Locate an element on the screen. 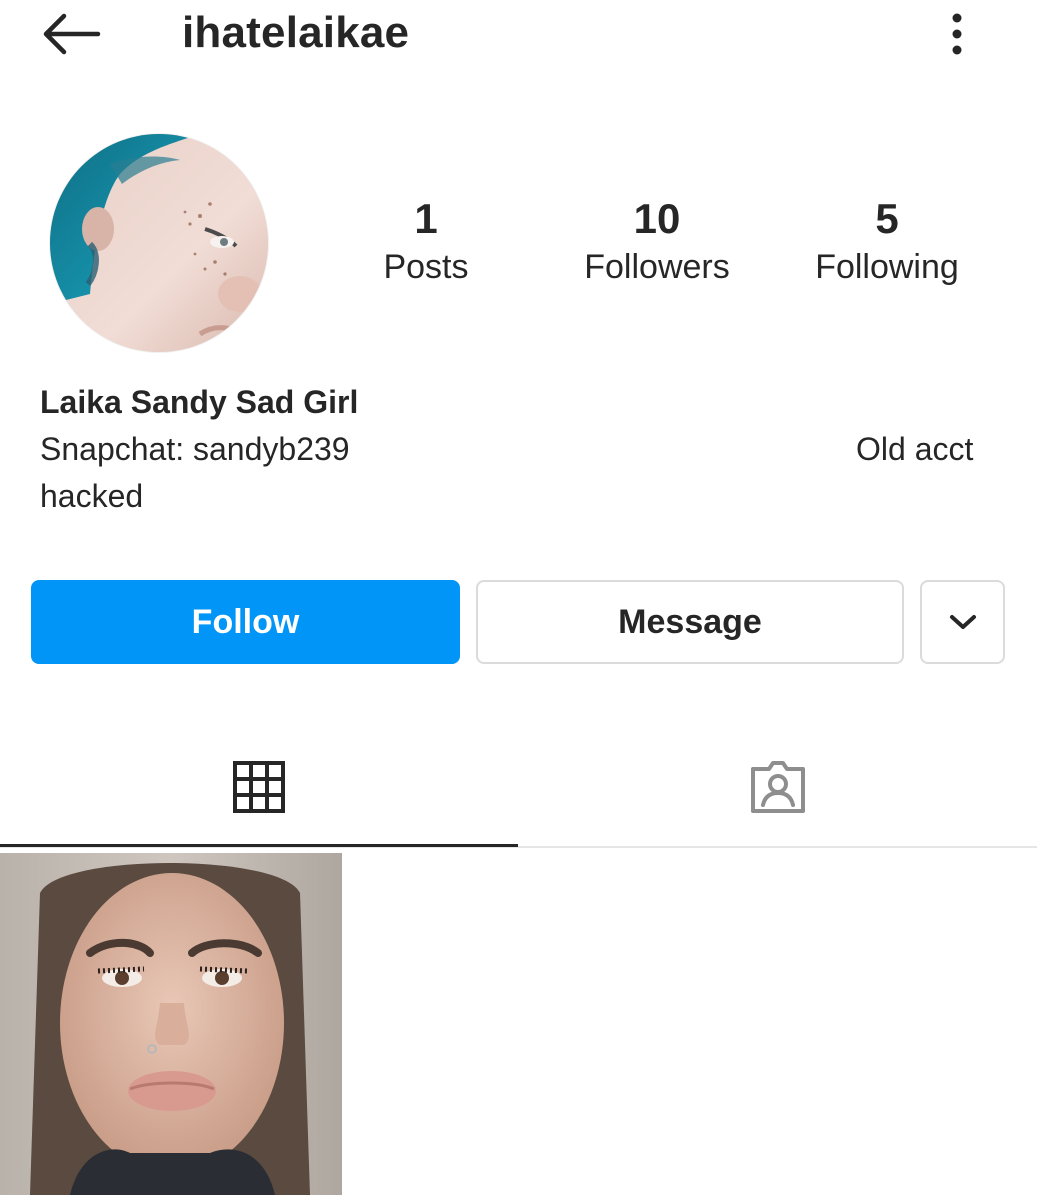  followers-label: Followers is located at coordinates (657, 267).